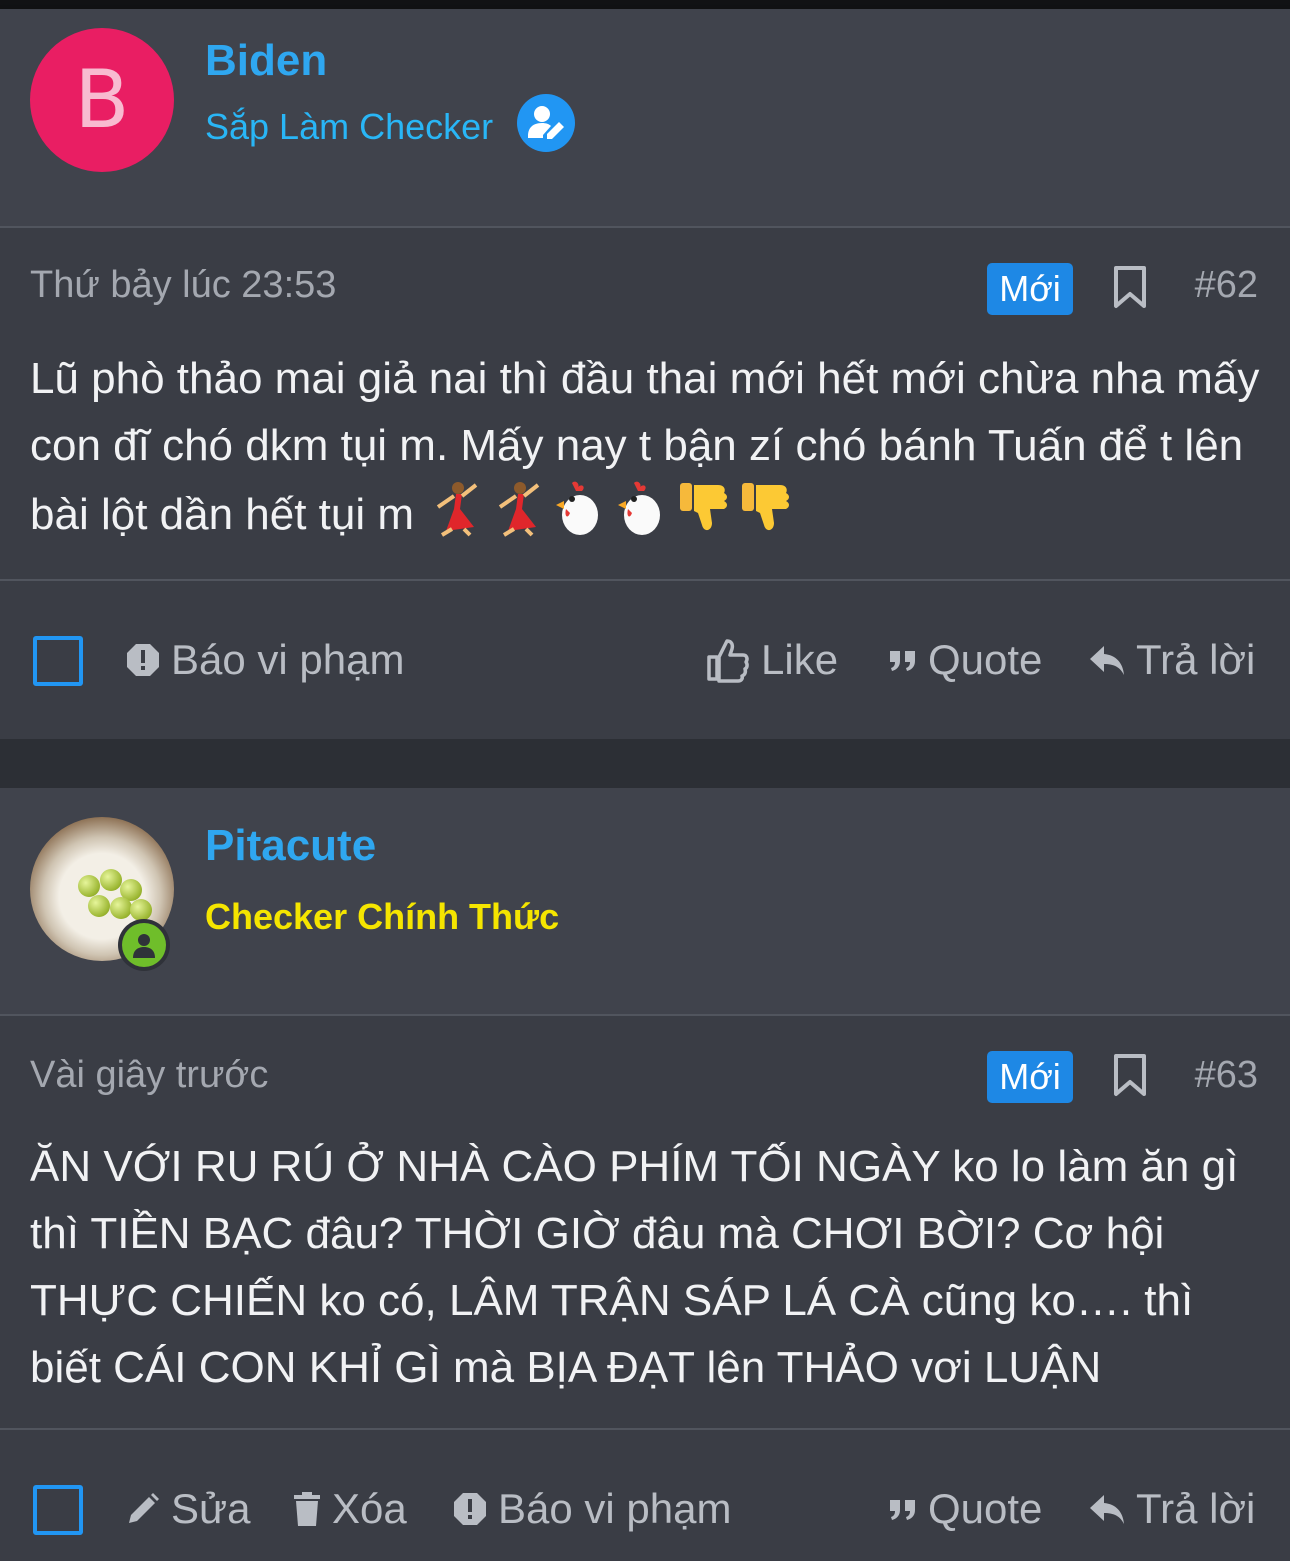  What do you see at coordinates (349, 126) in the screenshot?
I see `user-title: Sắp Làm Checker` at bounding box center [349, 126].